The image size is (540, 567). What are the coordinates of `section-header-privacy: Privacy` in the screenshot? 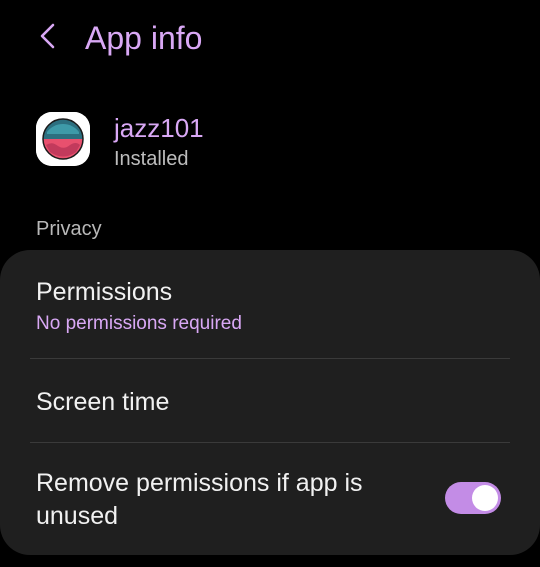 It's located at (69, 229).